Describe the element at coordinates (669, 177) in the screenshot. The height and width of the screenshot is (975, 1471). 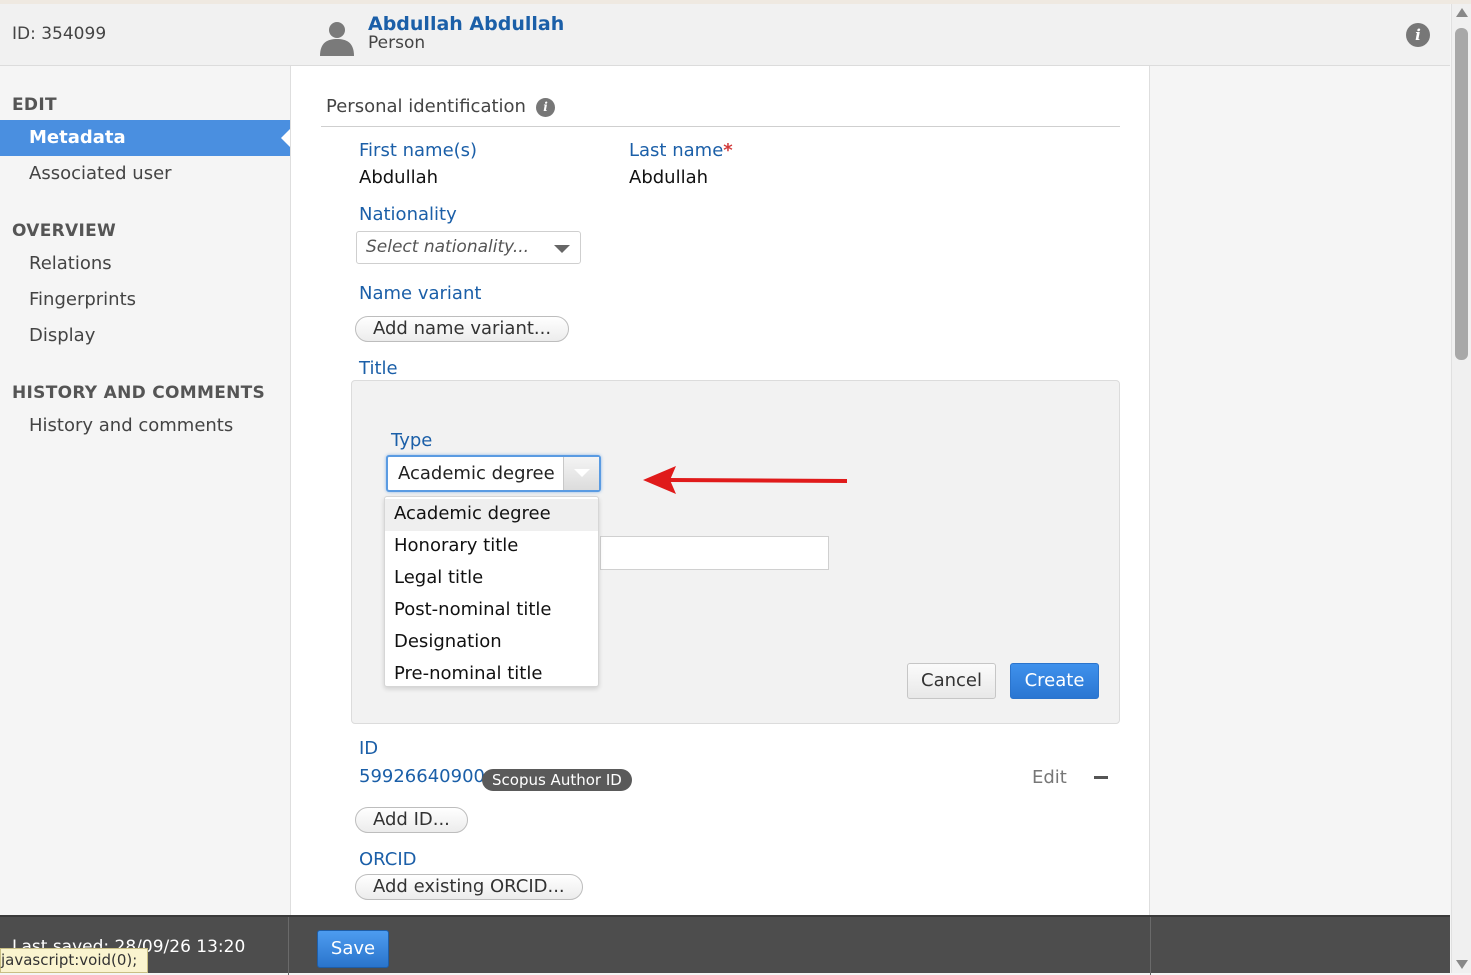
I see `last-name-value: Abdullah` at that location.